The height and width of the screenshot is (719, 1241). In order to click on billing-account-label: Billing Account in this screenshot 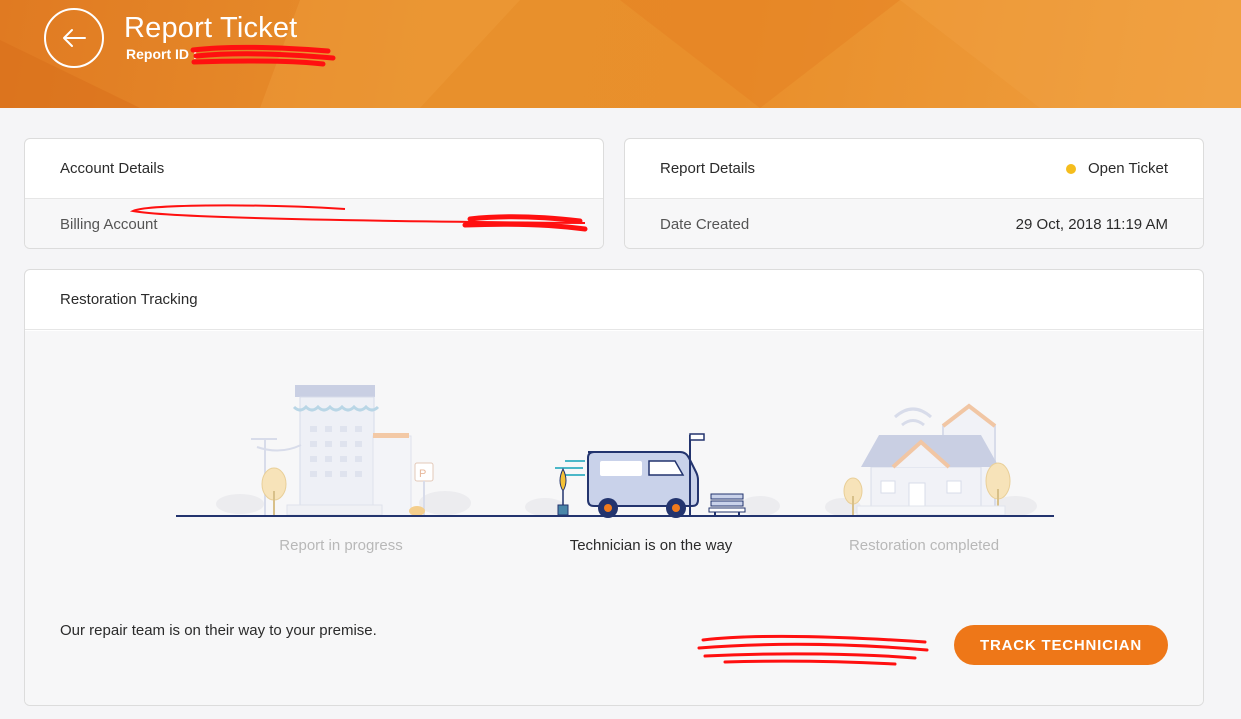, I will do `click(109, 224)`.